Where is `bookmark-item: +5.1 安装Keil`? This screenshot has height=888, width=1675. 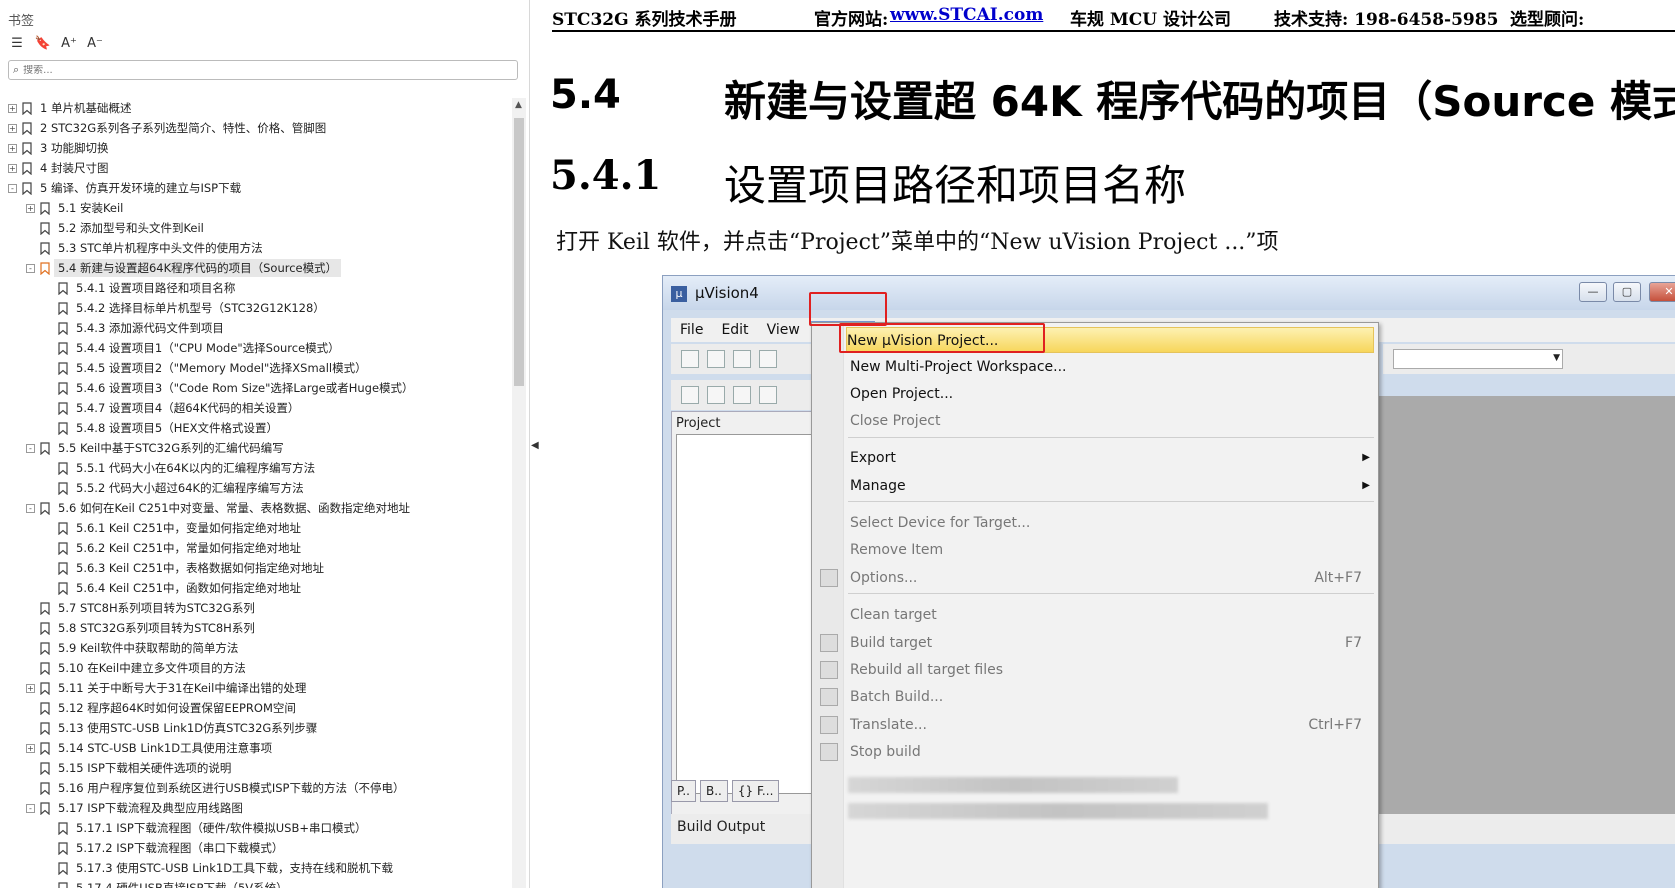 bookmark-item: +5.1 安装Keil is located at coordinates (255, 208).